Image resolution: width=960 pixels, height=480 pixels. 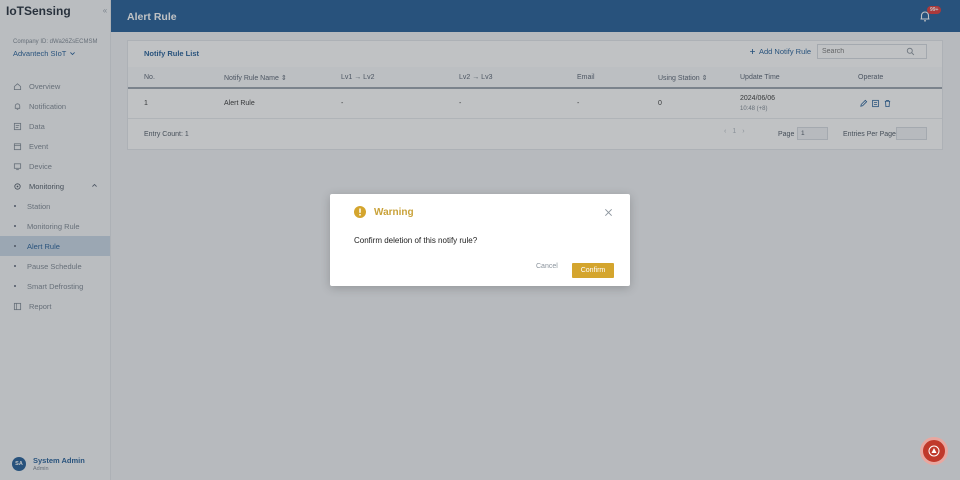 I want to click on confirm-button: Confirm, so click(x=593, y=270).